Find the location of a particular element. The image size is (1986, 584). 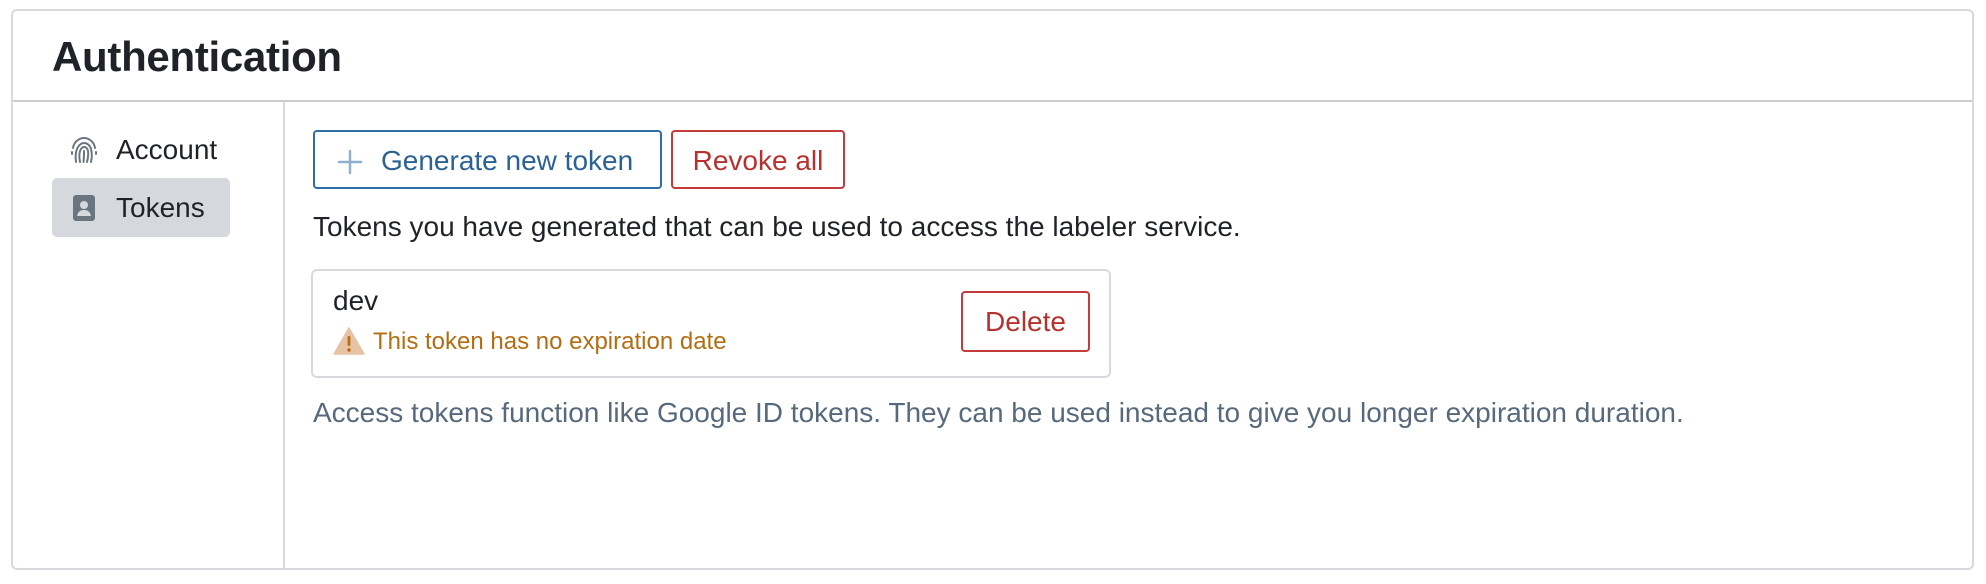

fingerprint-icon is located at coordinates (84, 150).